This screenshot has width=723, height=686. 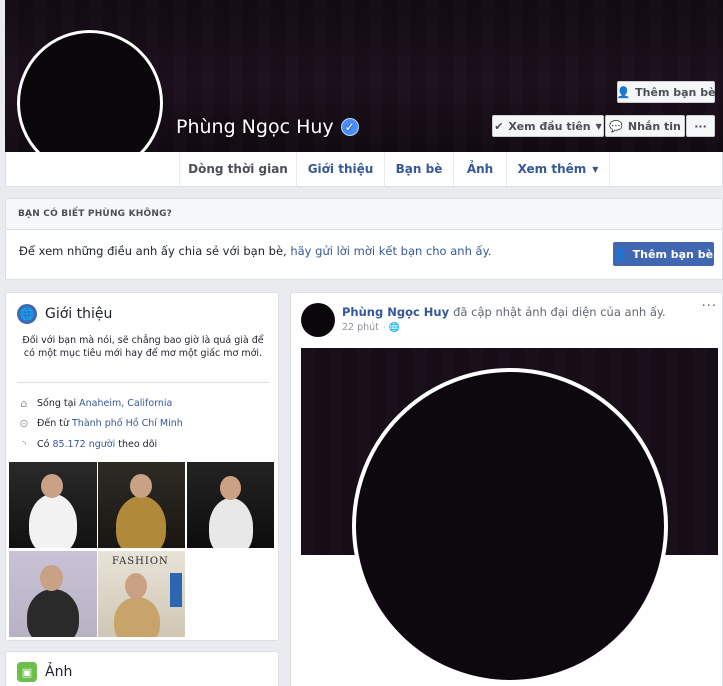 I want to click on lives-in-link: Anaheim, California, so click(x=125, y=403).